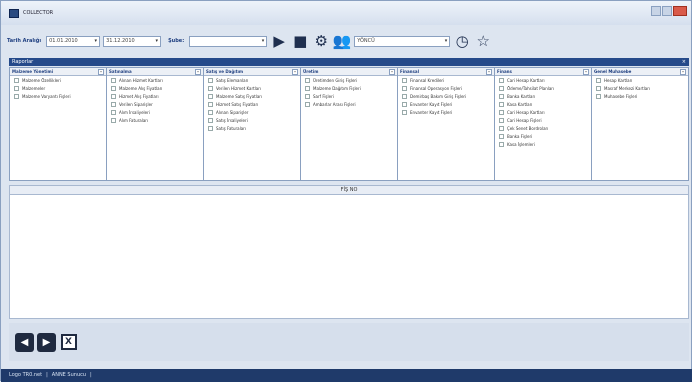  Describe the element at coordinates (155, 80) in the screenshot. I see `report-checkbox-item: Alınan Hizmet Kartları` at that location.